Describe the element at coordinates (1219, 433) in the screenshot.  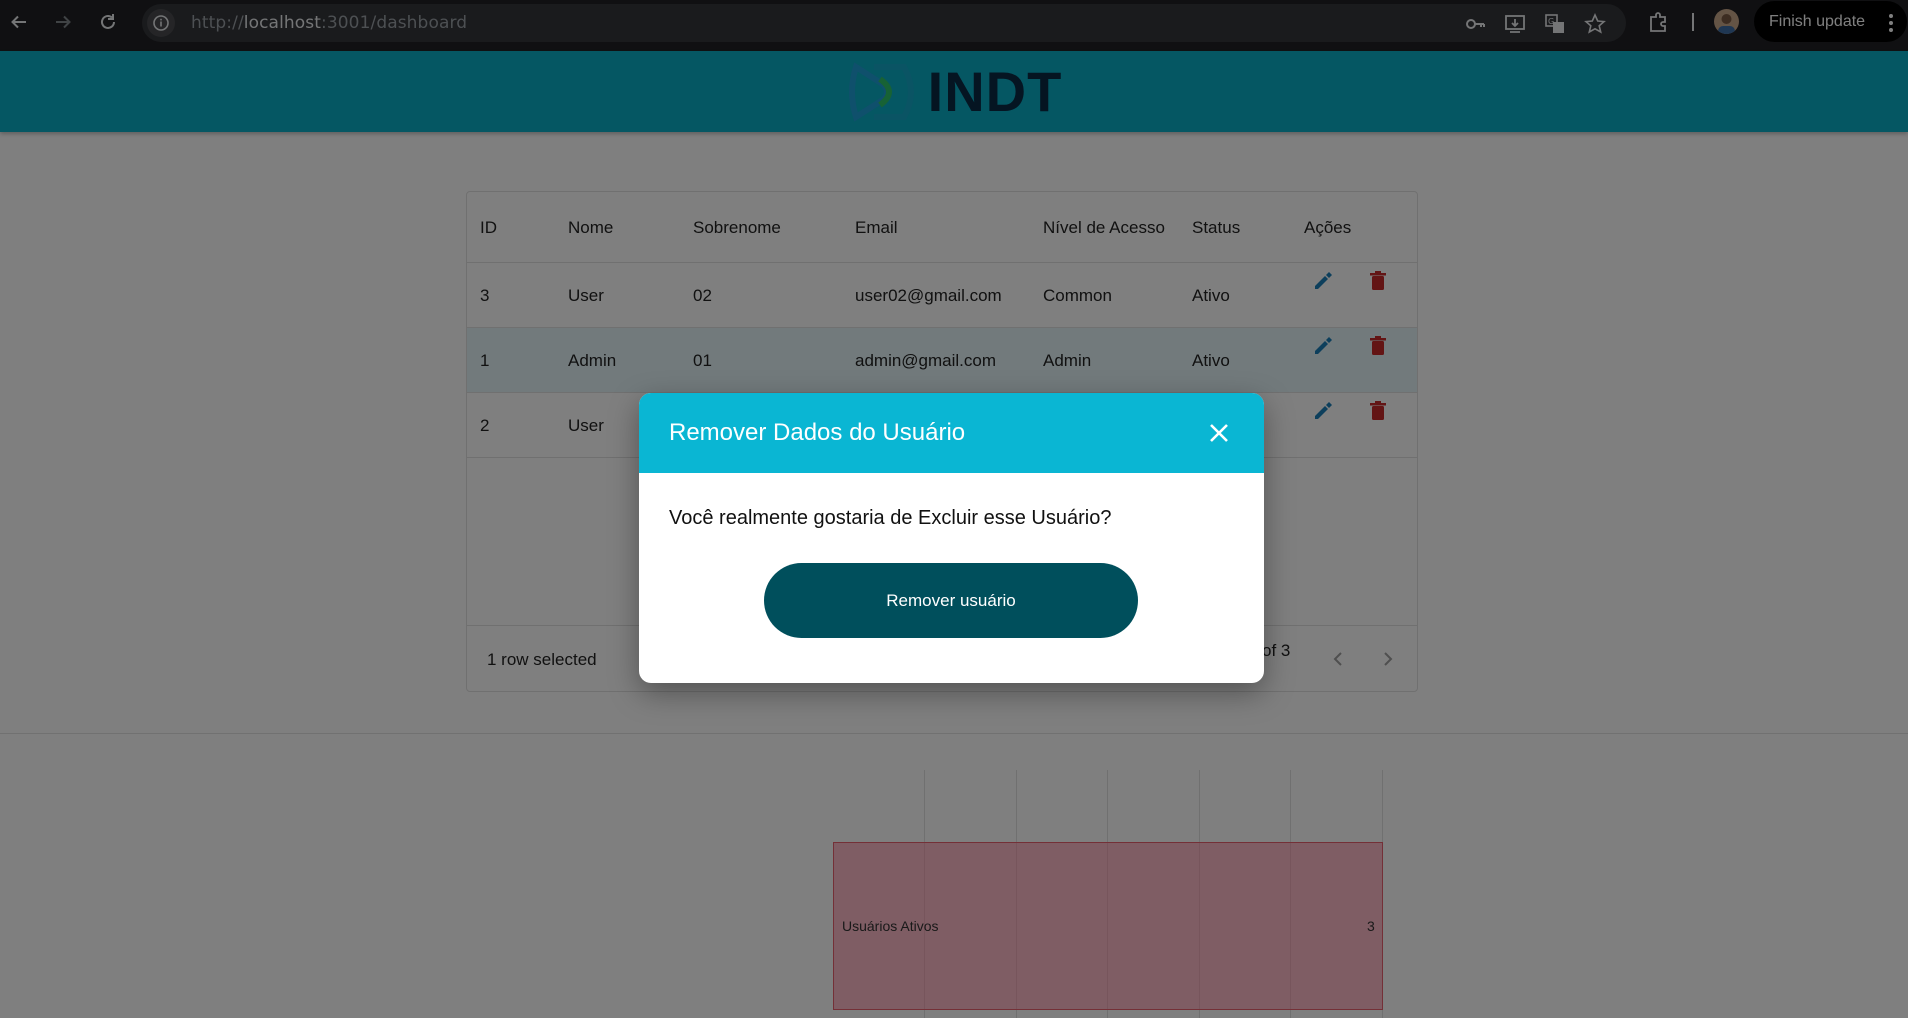
I see `close-icon` at that location.